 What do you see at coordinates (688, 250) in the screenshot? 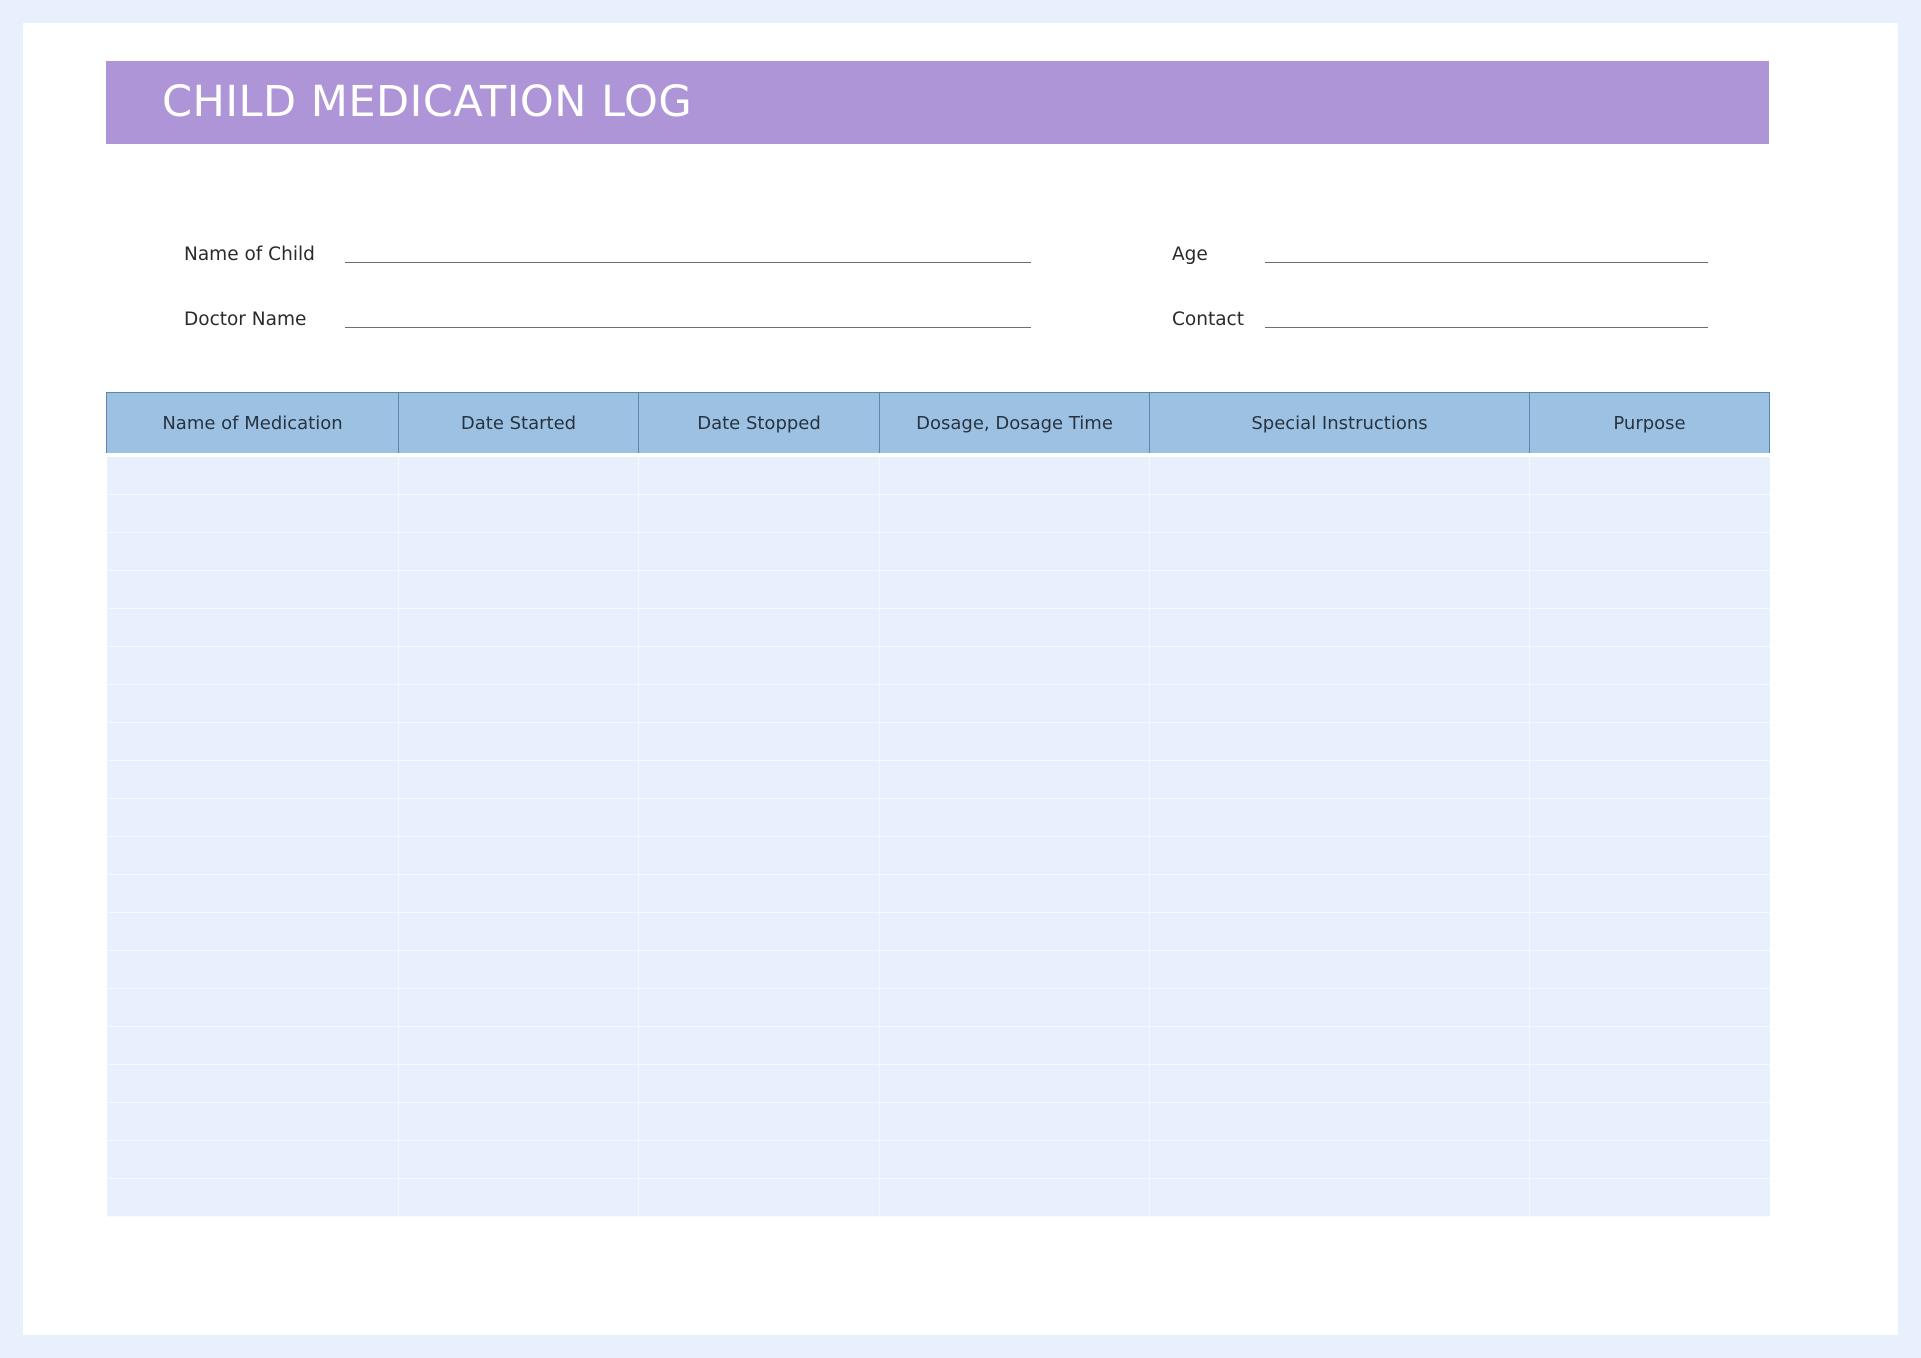
I see `child-name-field` at bounding box center [688, 250].